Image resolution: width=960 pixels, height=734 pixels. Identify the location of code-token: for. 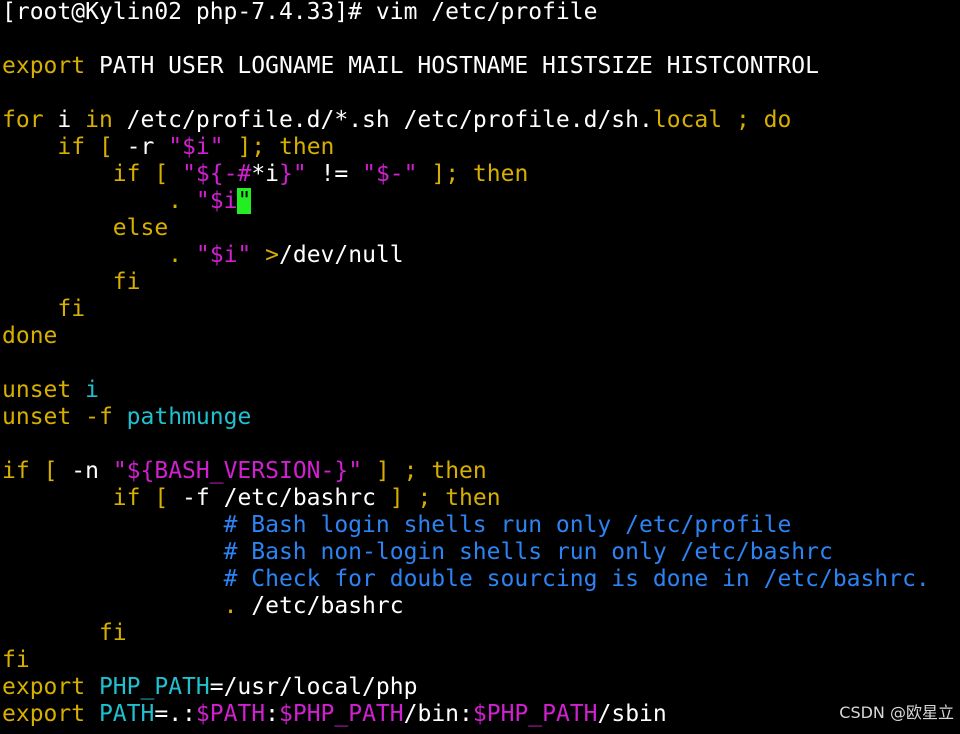
(23, 120).